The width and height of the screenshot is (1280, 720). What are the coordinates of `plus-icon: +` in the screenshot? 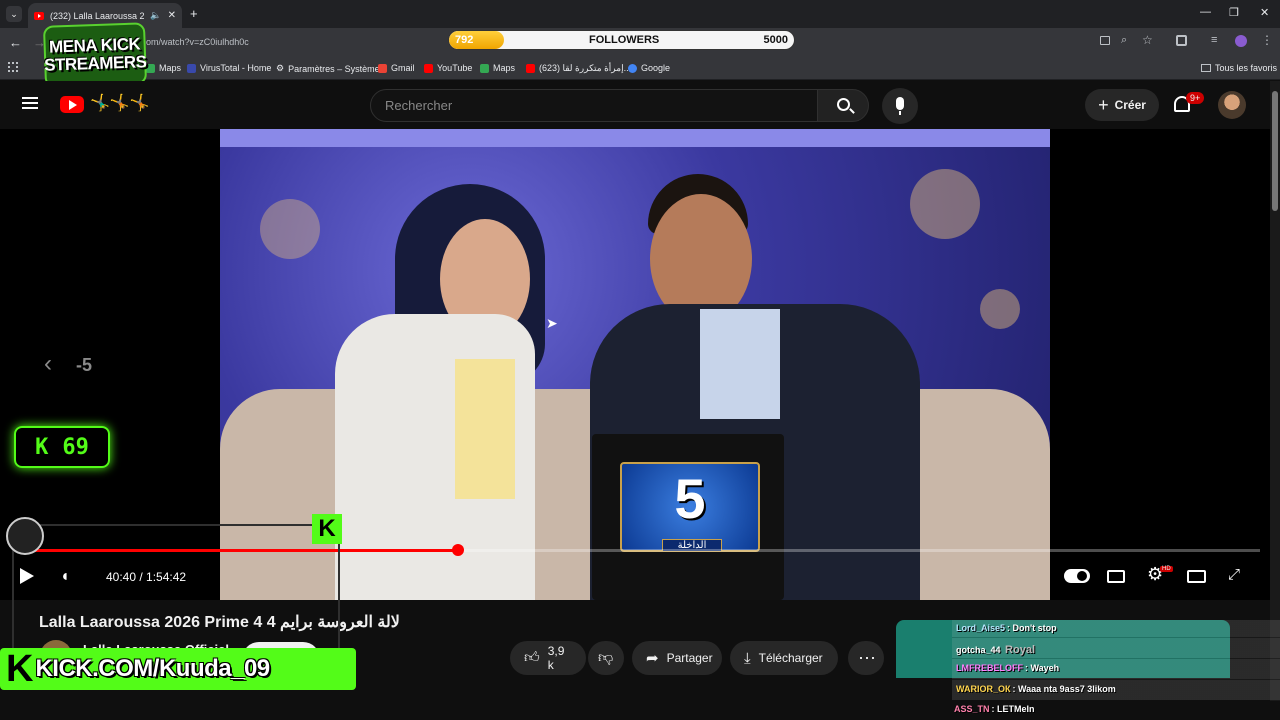 It's located at (1103, 104).